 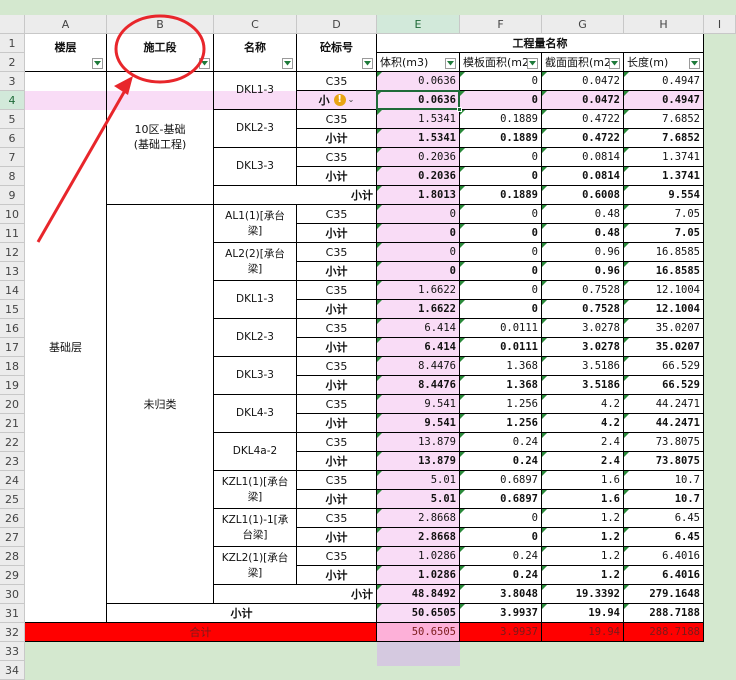 I want to click on value-cell: 1.368, so click(x=501, y=366).